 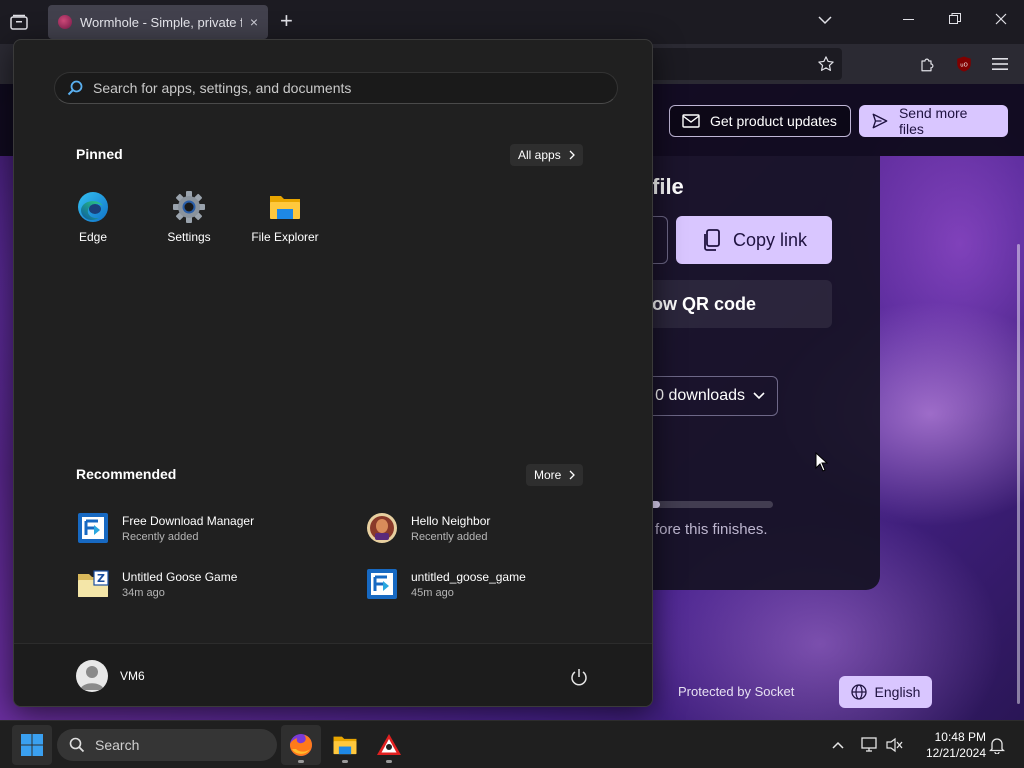 What do you see at coordinates (19, 22) in the screenshot?
I see `tab-list-icon` at bounding box center [19, 22].